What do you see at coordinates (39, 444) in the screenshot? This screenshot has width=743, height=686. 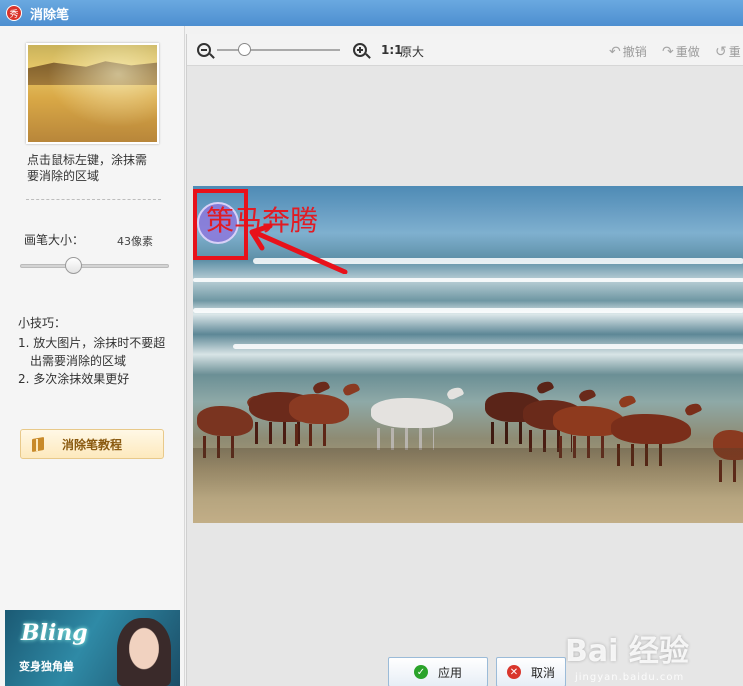 I see `book-icon` at bounding box center [39, 444].